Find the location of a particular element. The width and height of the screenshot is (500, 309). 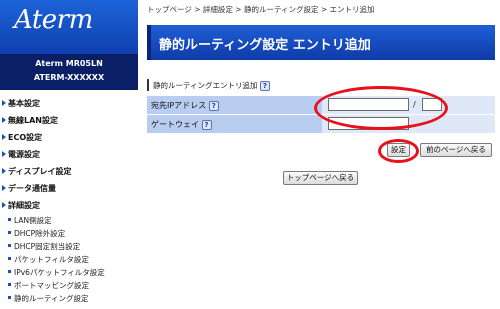

dest-ip-label-text: 宛先IPアドレス is located at coordinates (179, 105).